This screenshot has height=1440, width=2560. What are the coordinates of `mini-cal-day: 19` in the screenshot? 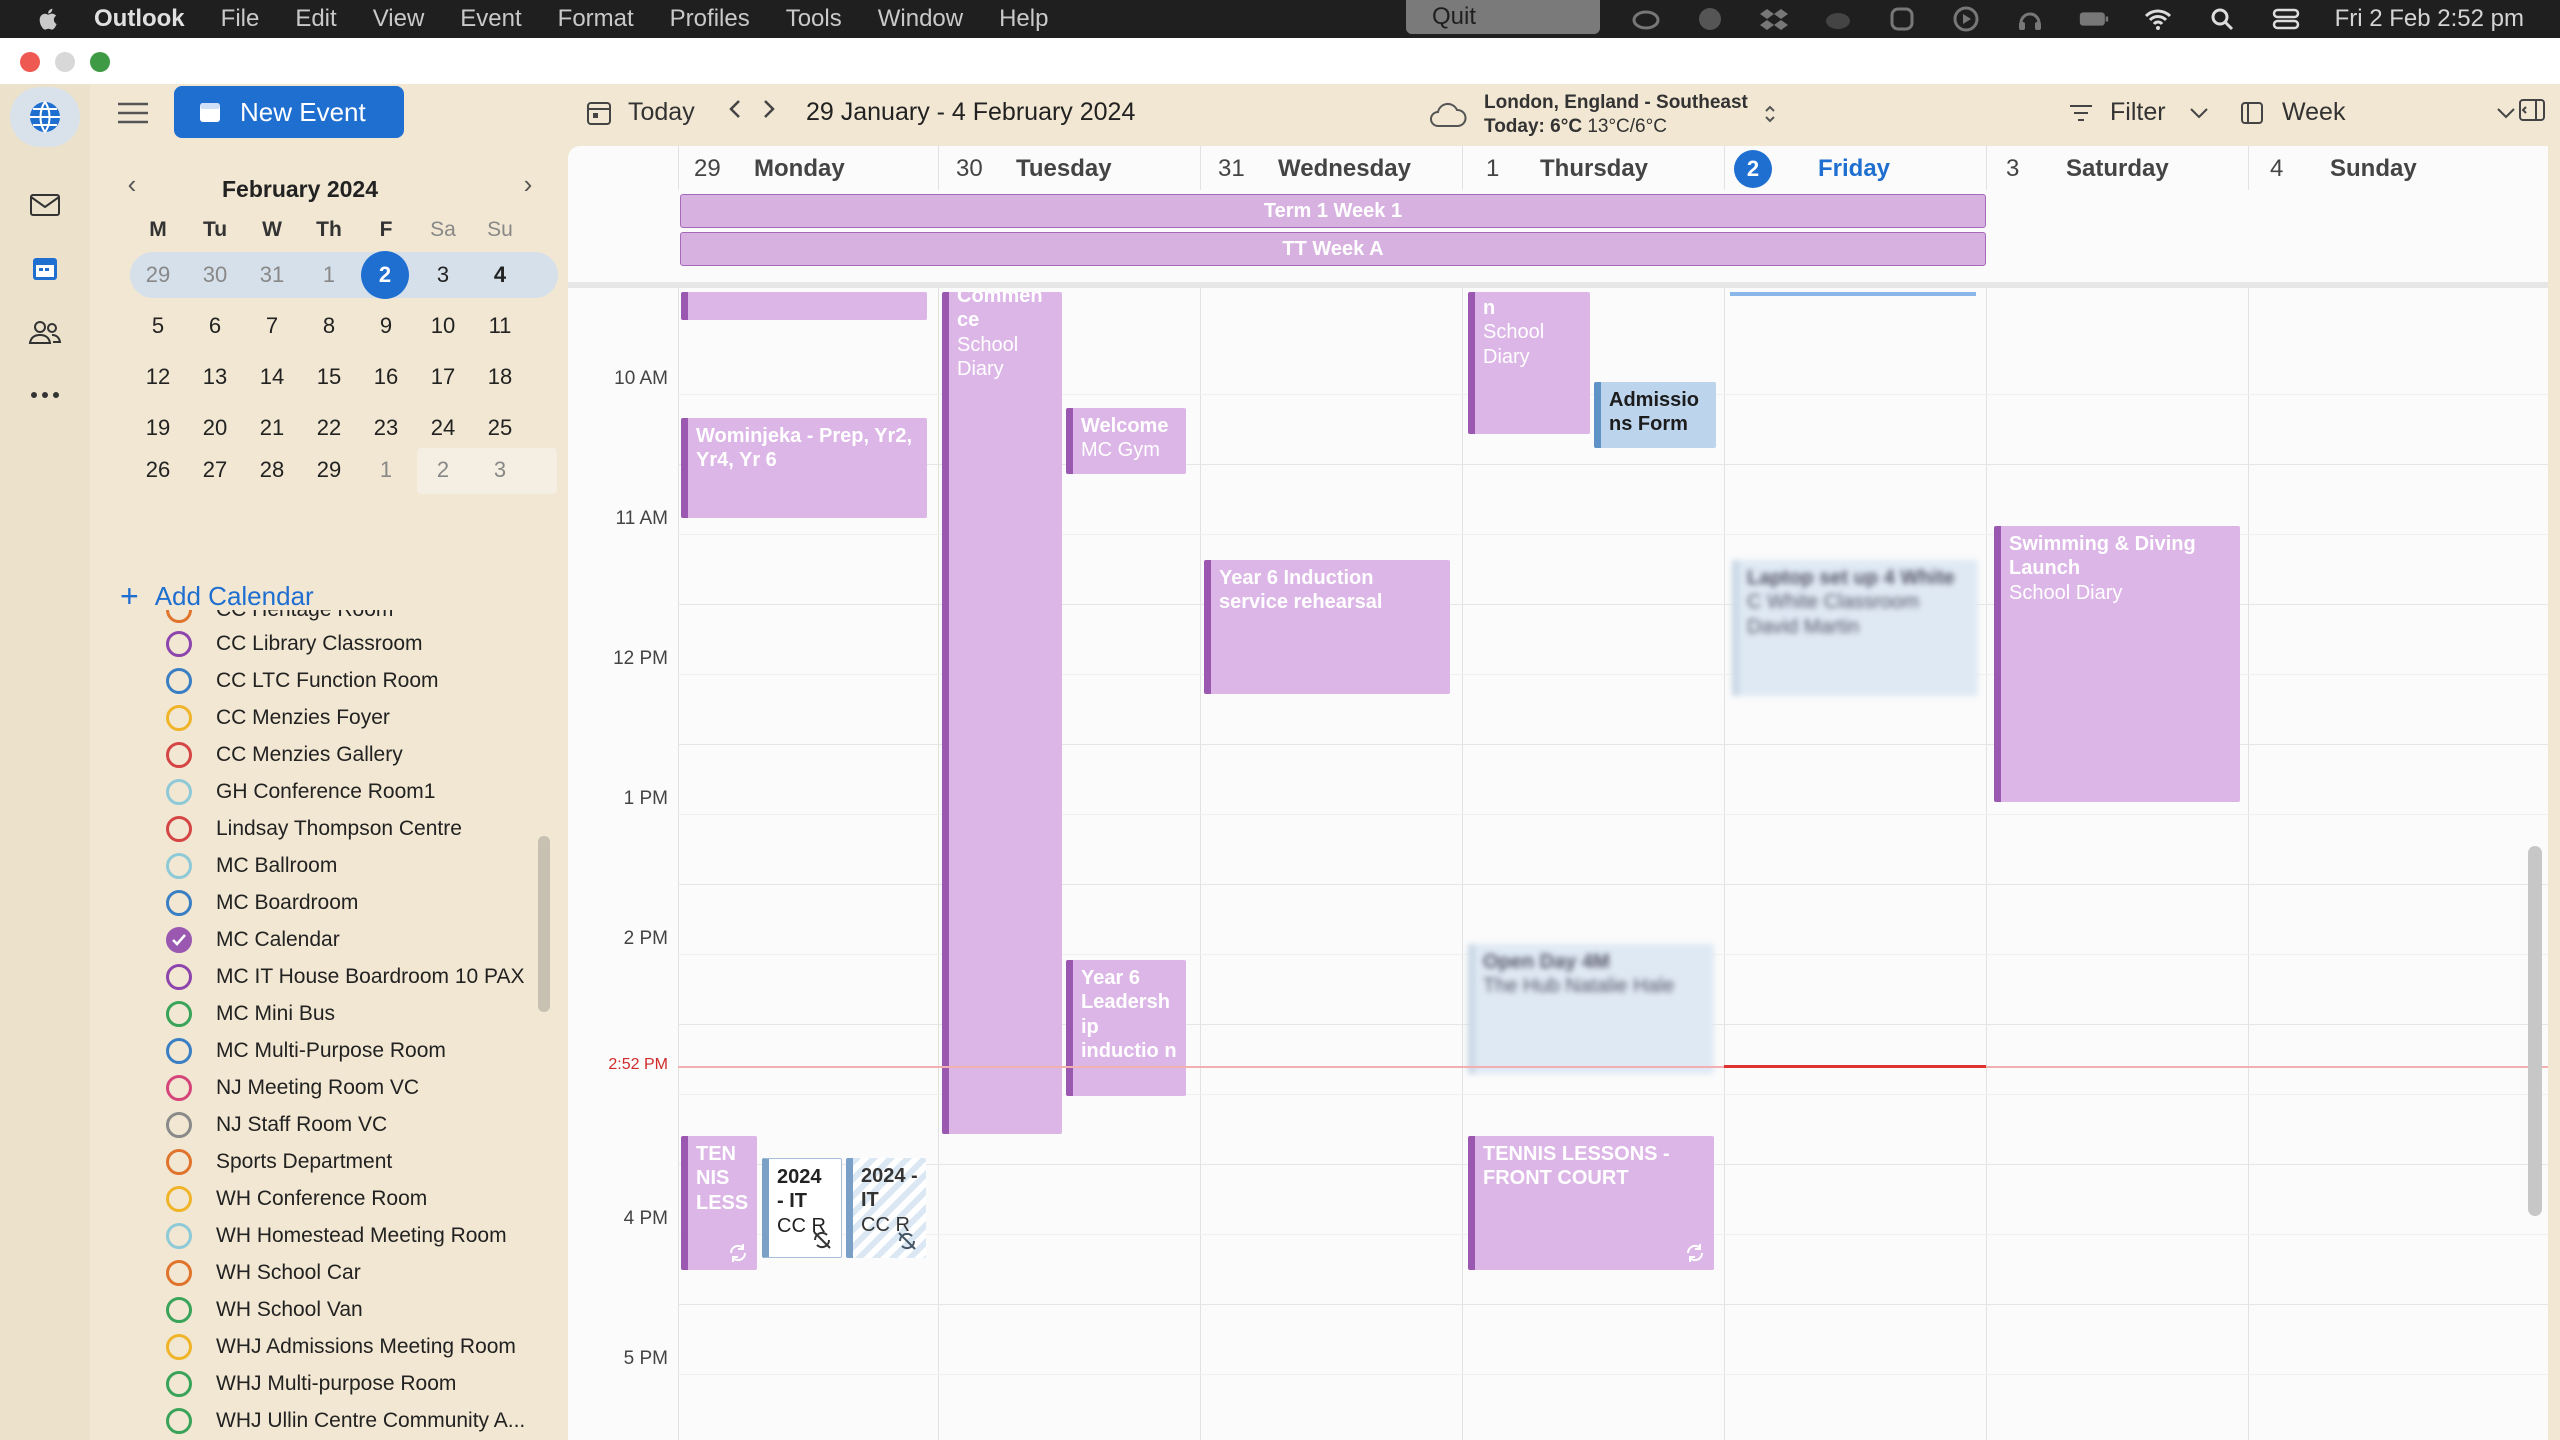 It's located at (158, 428).